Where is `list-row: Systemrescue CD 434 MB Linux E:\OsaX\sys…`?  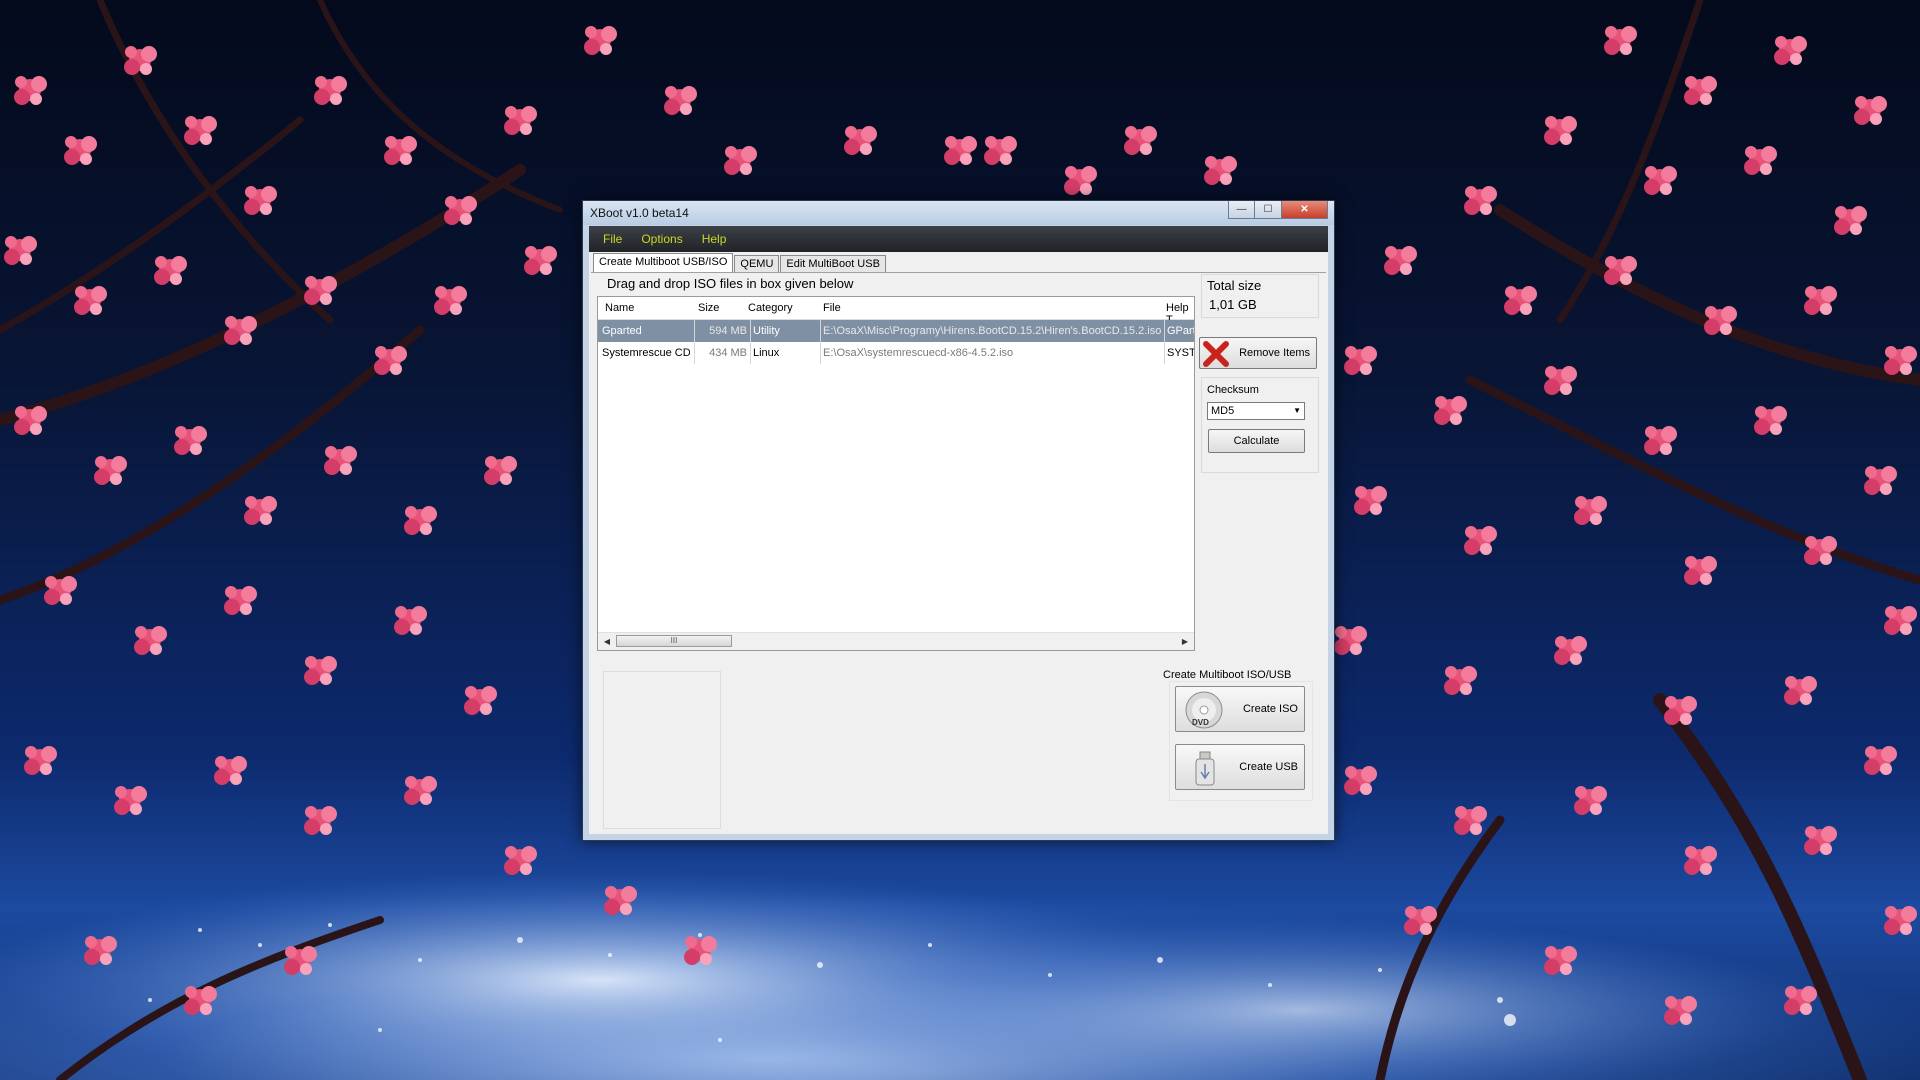 list-row: Systemrescue CD 434 MB Linux E:\OsaX\sys… is located at coordinates (896, 353).